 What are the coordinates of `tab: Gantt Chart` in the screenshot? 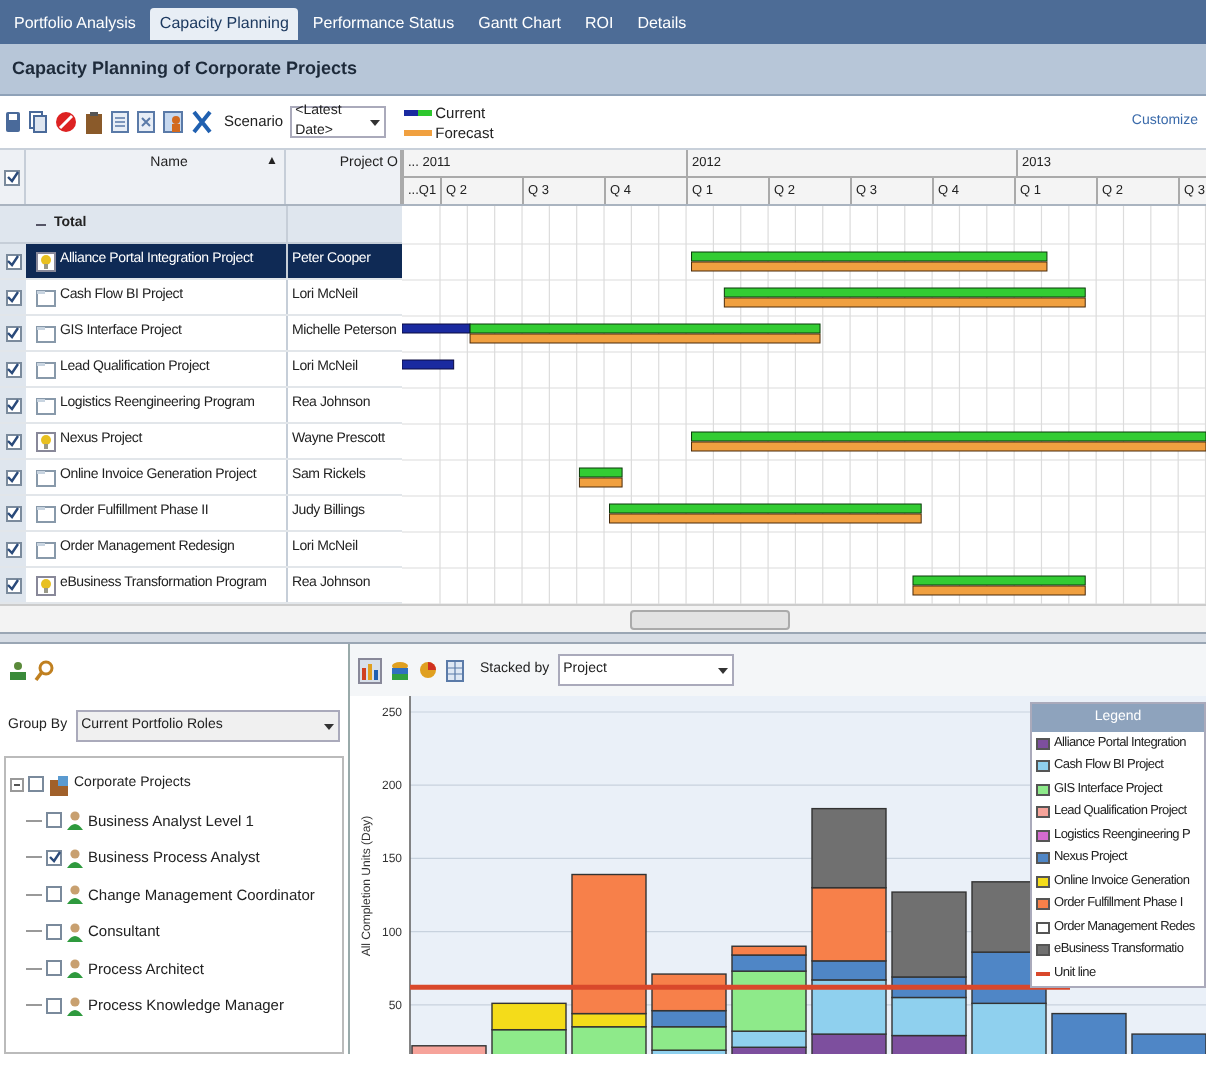 It's located at (519, 24).